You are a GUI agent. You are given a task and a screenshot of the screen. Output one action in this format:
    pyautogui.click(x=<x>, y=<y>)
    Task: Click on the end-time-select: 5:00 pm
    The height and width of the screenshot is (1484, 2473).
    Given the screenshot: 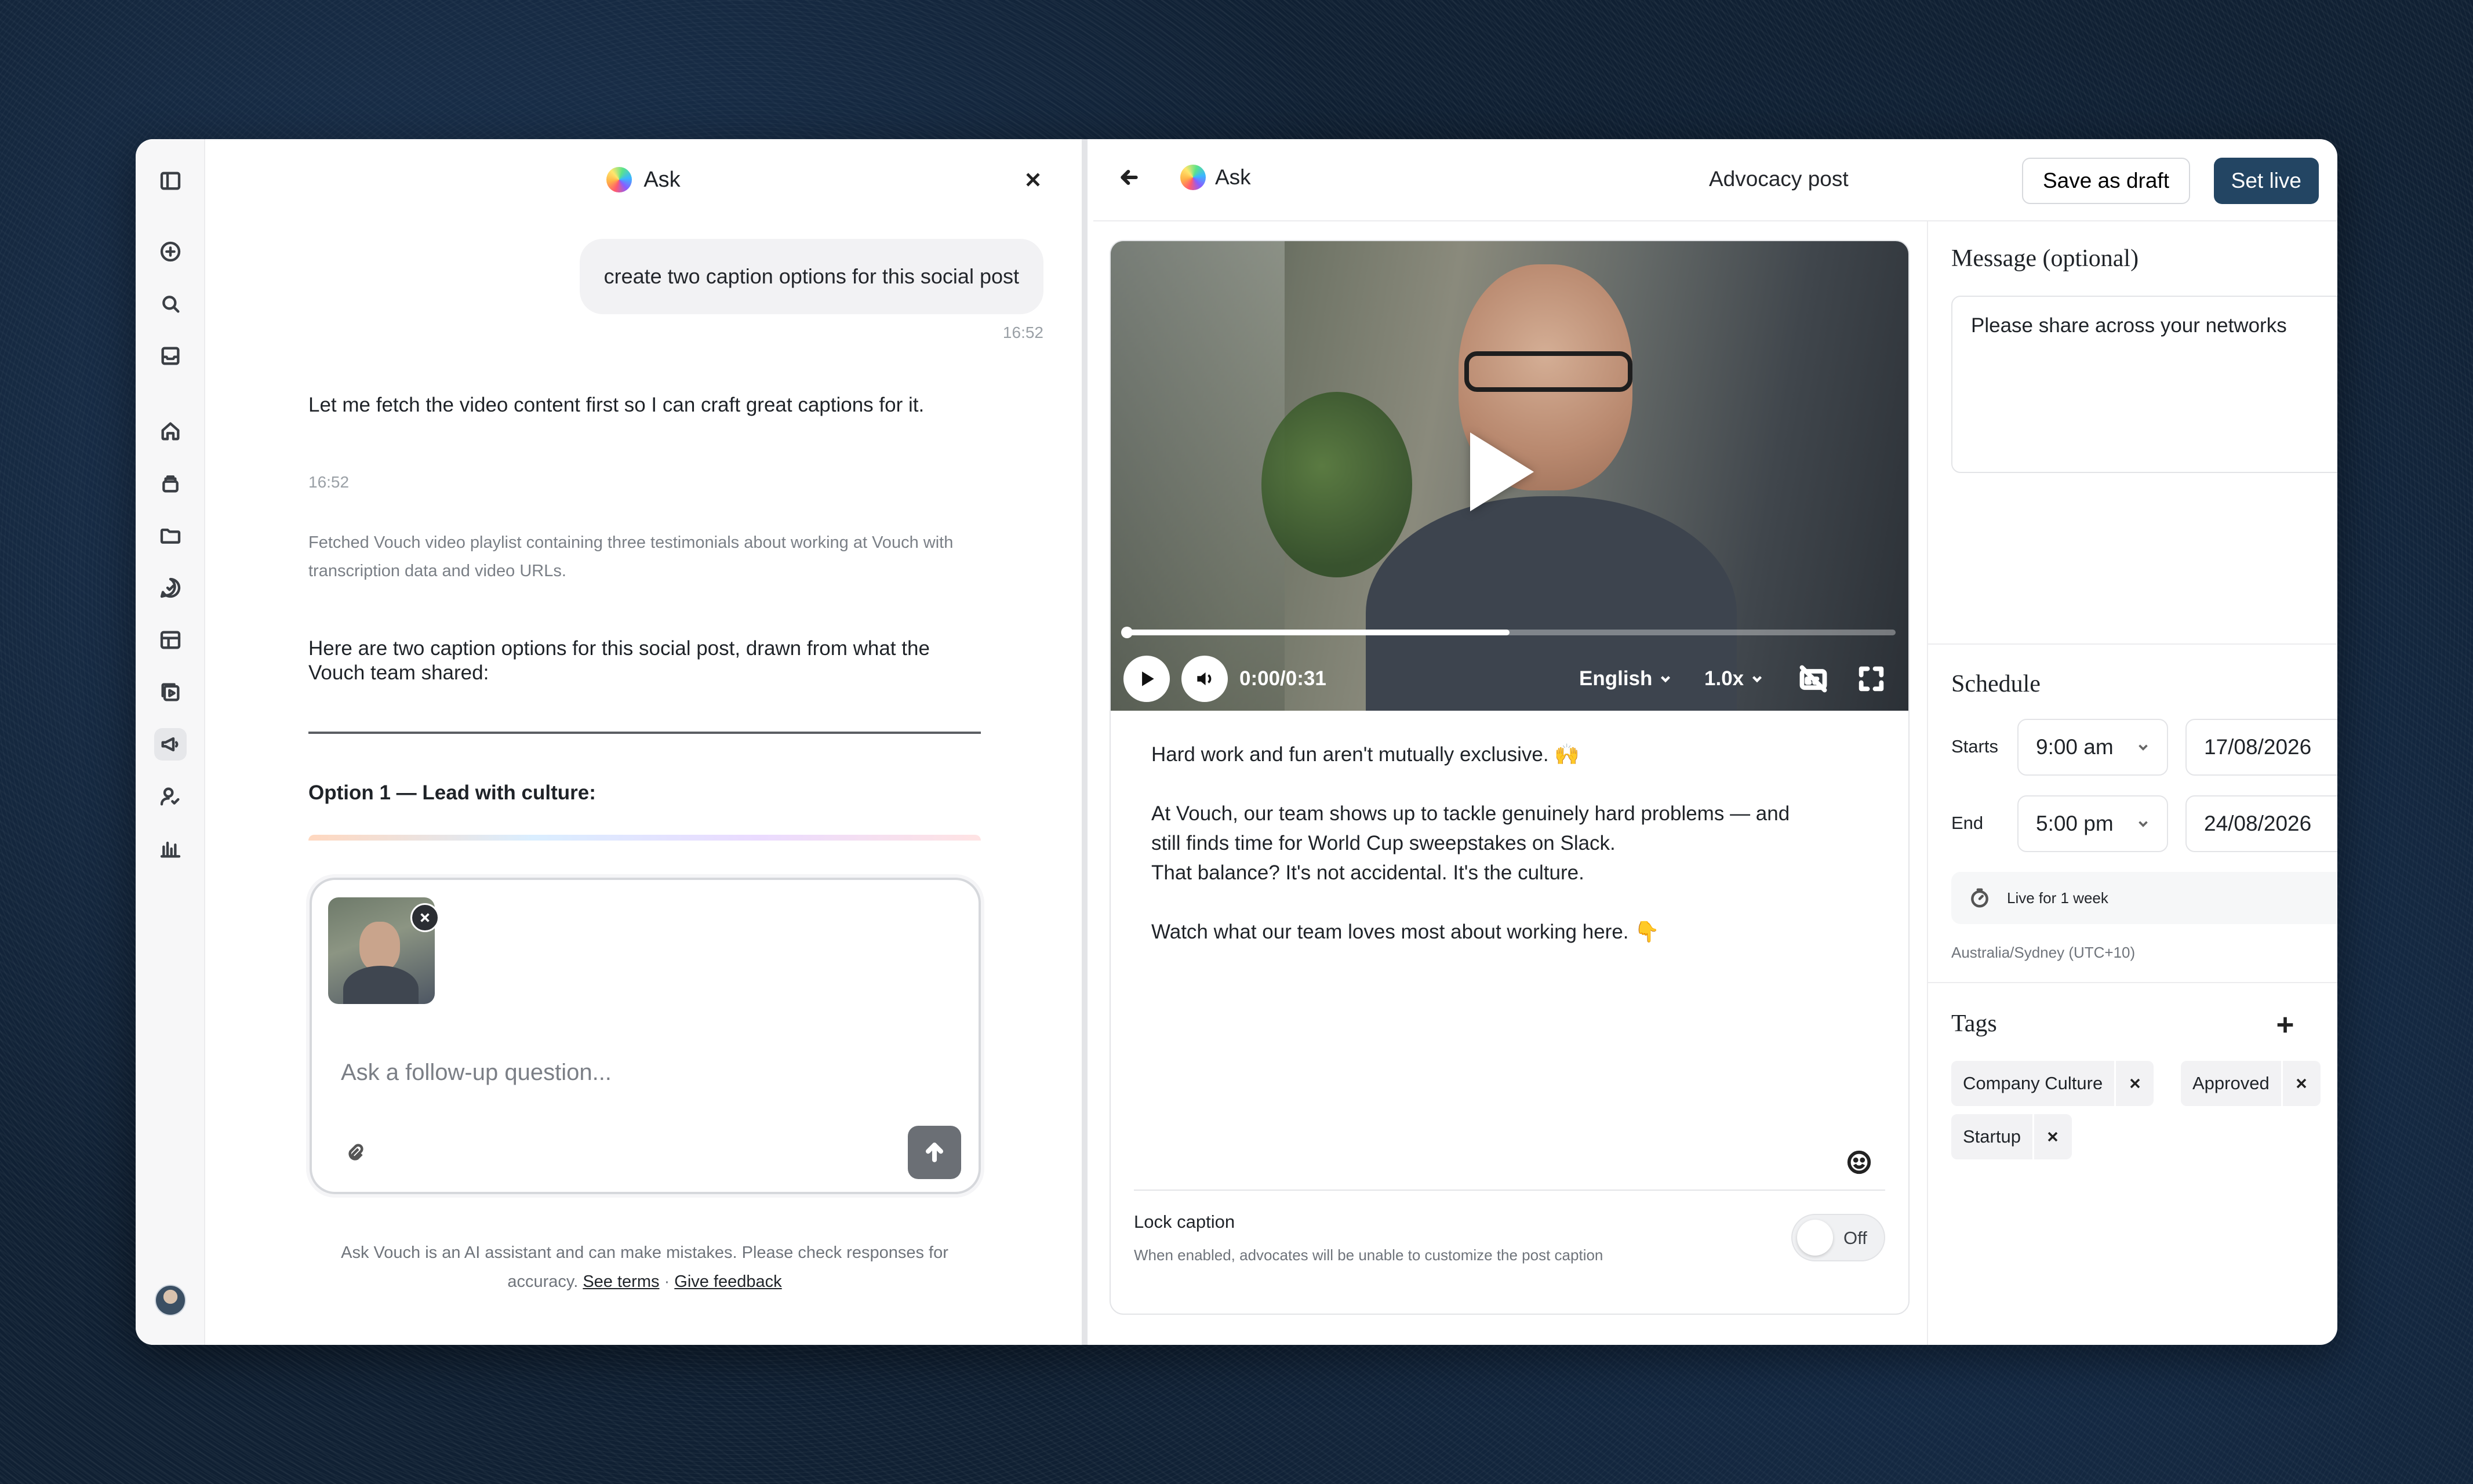 What is the action you would take?
    pyautogui.click(x=2092, y=824)
    